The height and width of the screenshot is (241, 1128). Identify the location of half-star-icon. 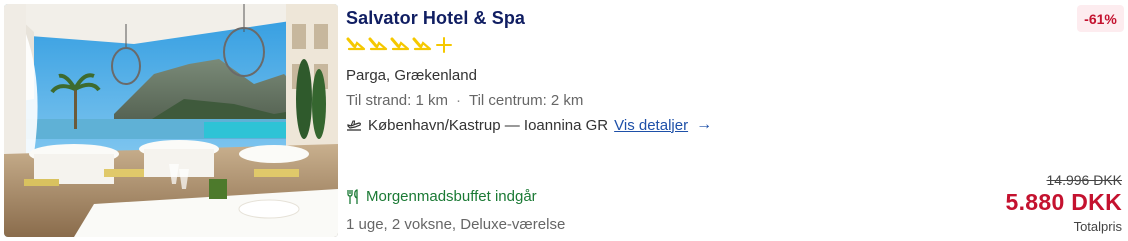
(444, 45).